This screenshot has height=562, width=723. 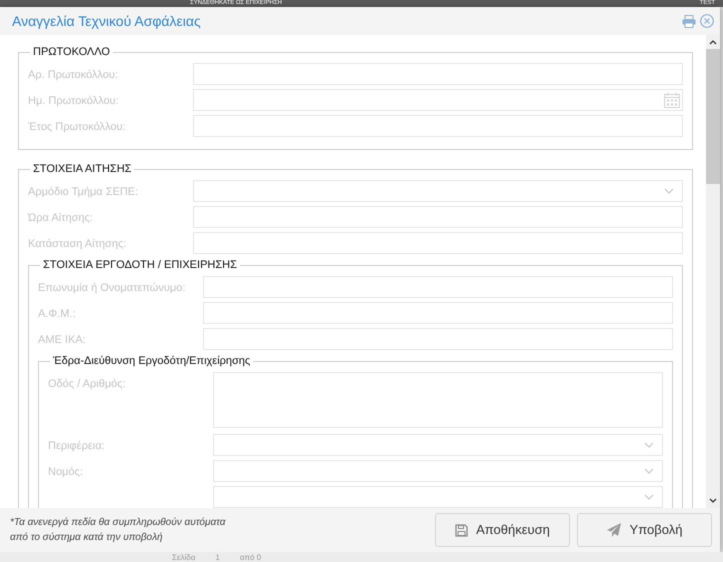 What do you see at coordinates (251, 557) in the screenshot?
I see `page-count: από 0` at bounding box center [251, 557].